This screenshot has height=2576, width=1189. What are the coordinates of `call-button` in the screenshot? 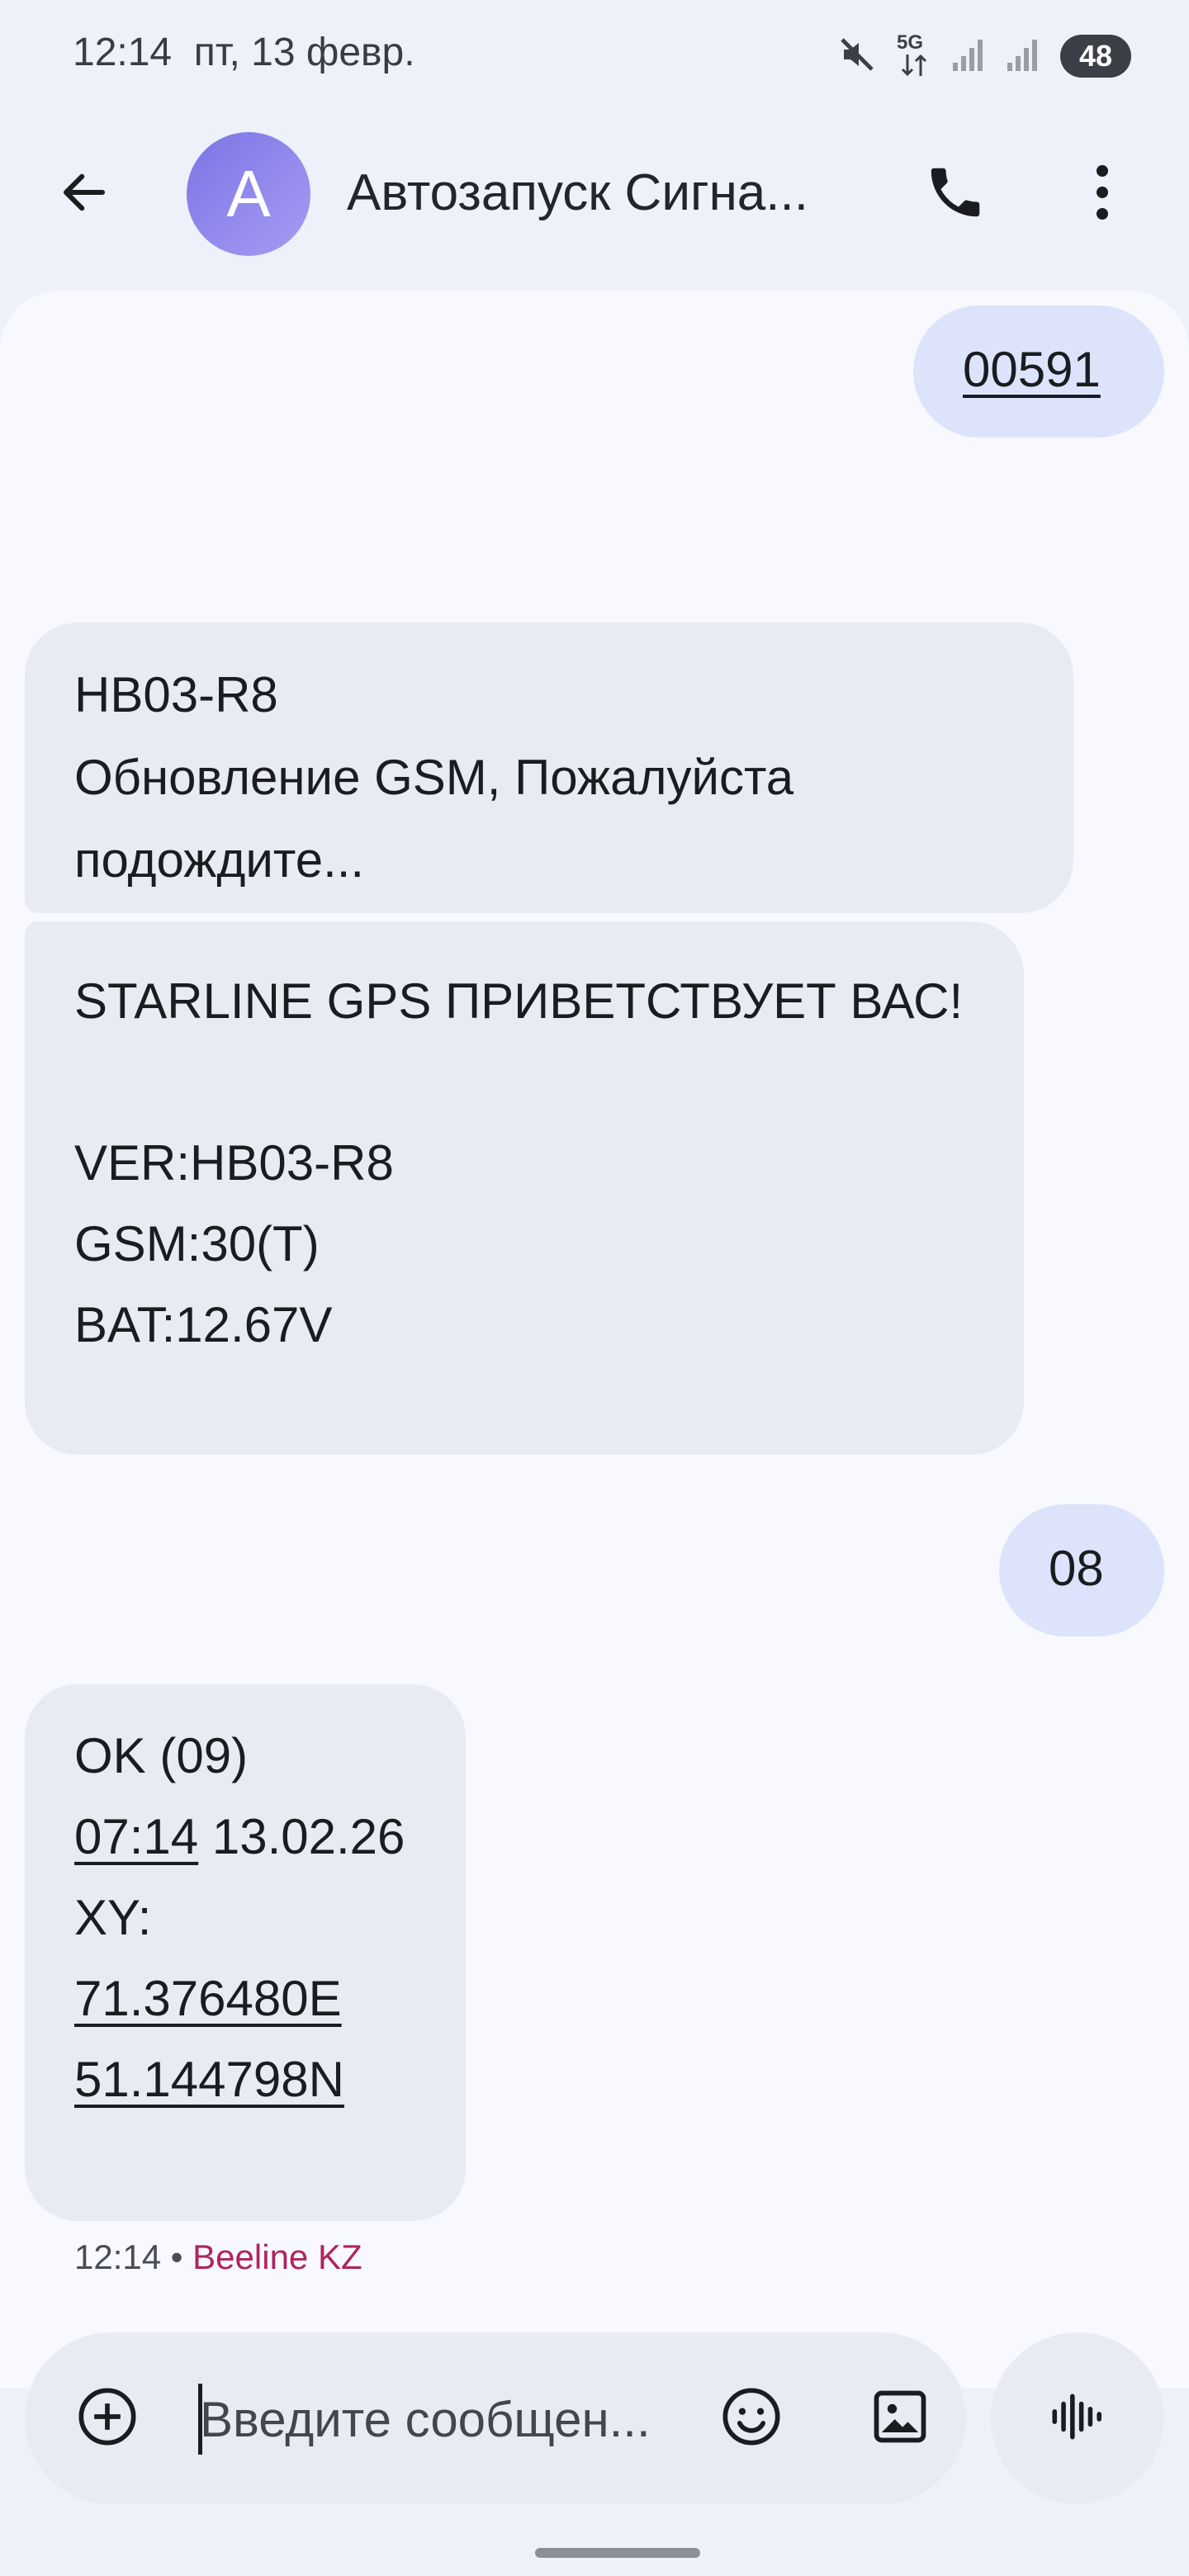 It's located at (955, 194).